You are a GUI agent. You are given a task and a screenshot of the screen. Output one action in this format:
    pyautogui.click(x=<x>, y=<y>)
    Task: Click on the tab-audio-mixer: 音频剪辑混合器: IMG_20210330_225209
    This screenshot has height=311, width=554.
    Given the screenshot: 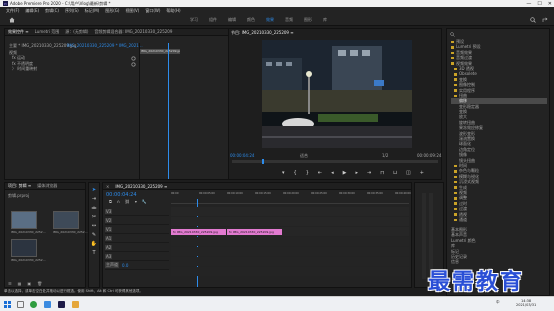 What is the action you would take?
    pyautogui.click(x=133, y=32)
    